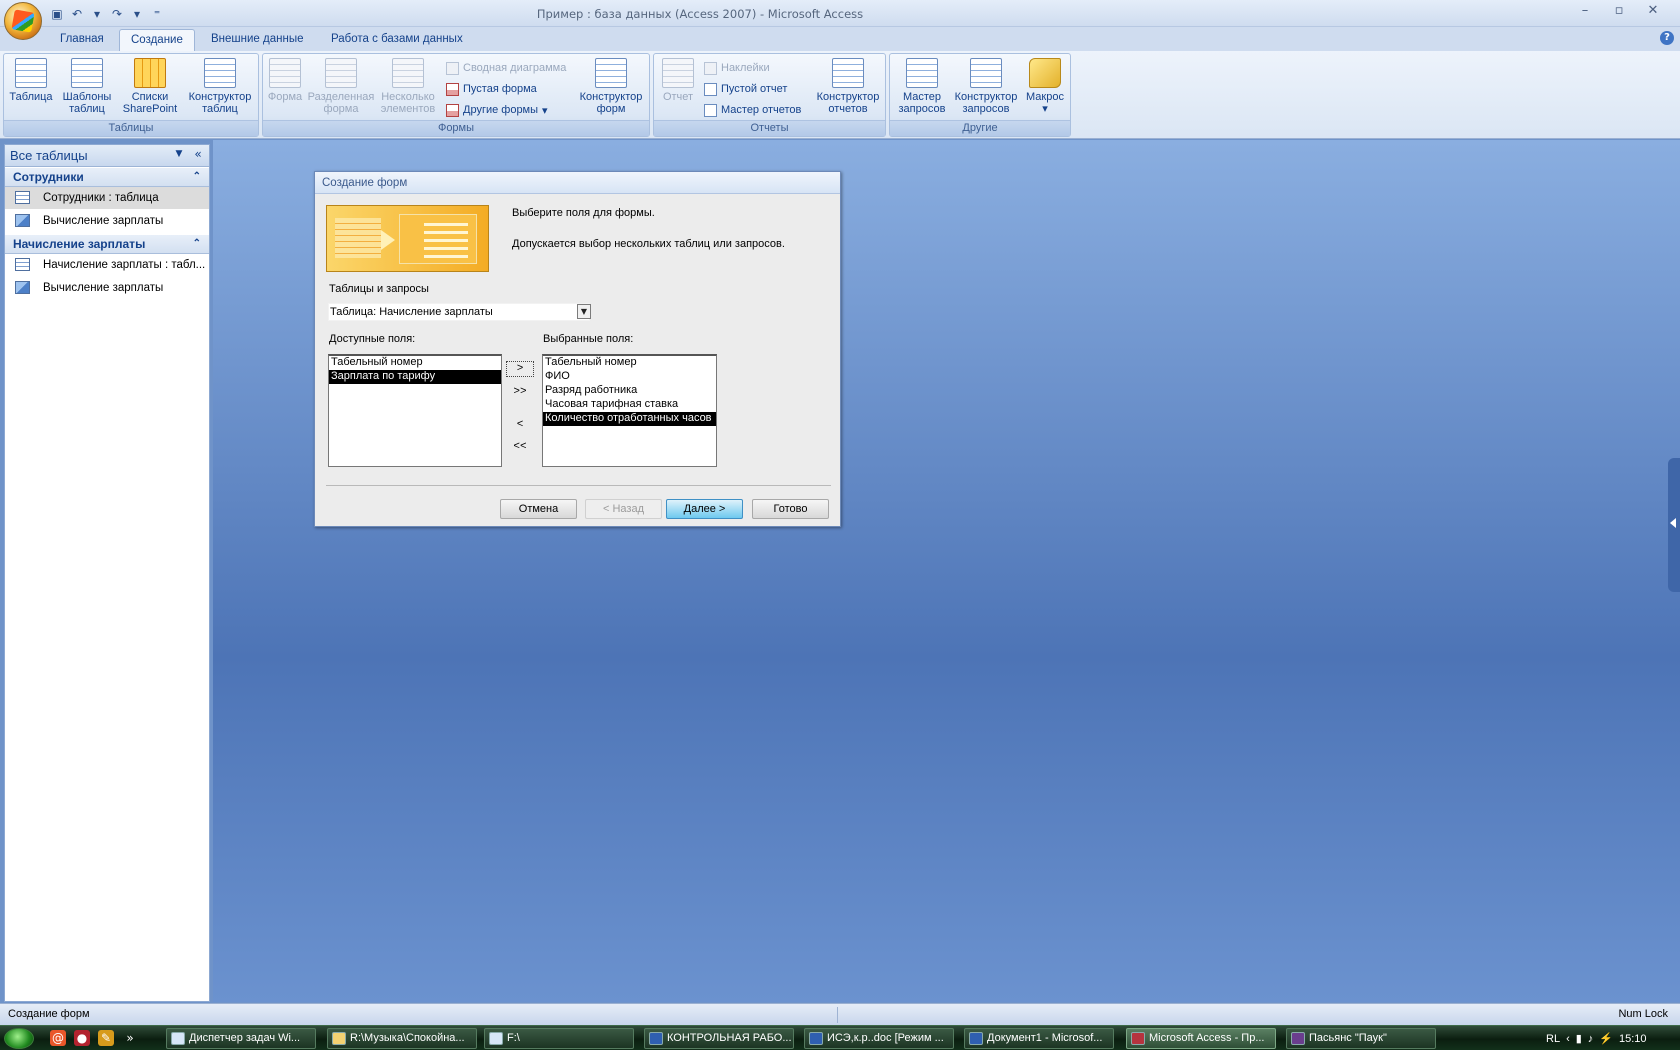  Describe the element at coordinates (656, 1038) in the screenshot. I see `word-icon` at that location.